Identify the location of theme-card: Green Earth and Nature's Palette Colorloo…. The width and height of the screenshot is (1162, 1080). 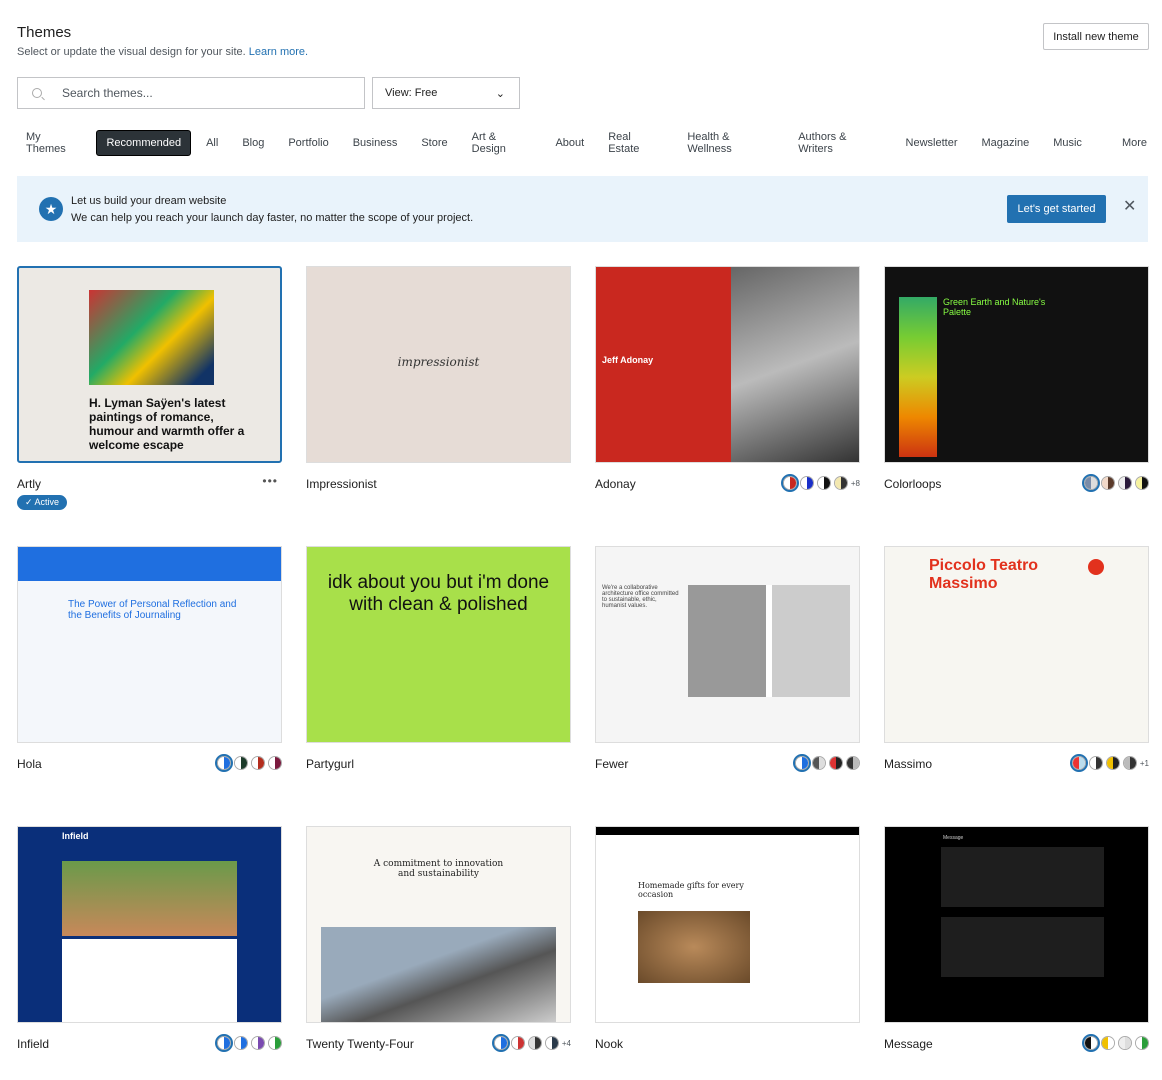
(1016, 379).